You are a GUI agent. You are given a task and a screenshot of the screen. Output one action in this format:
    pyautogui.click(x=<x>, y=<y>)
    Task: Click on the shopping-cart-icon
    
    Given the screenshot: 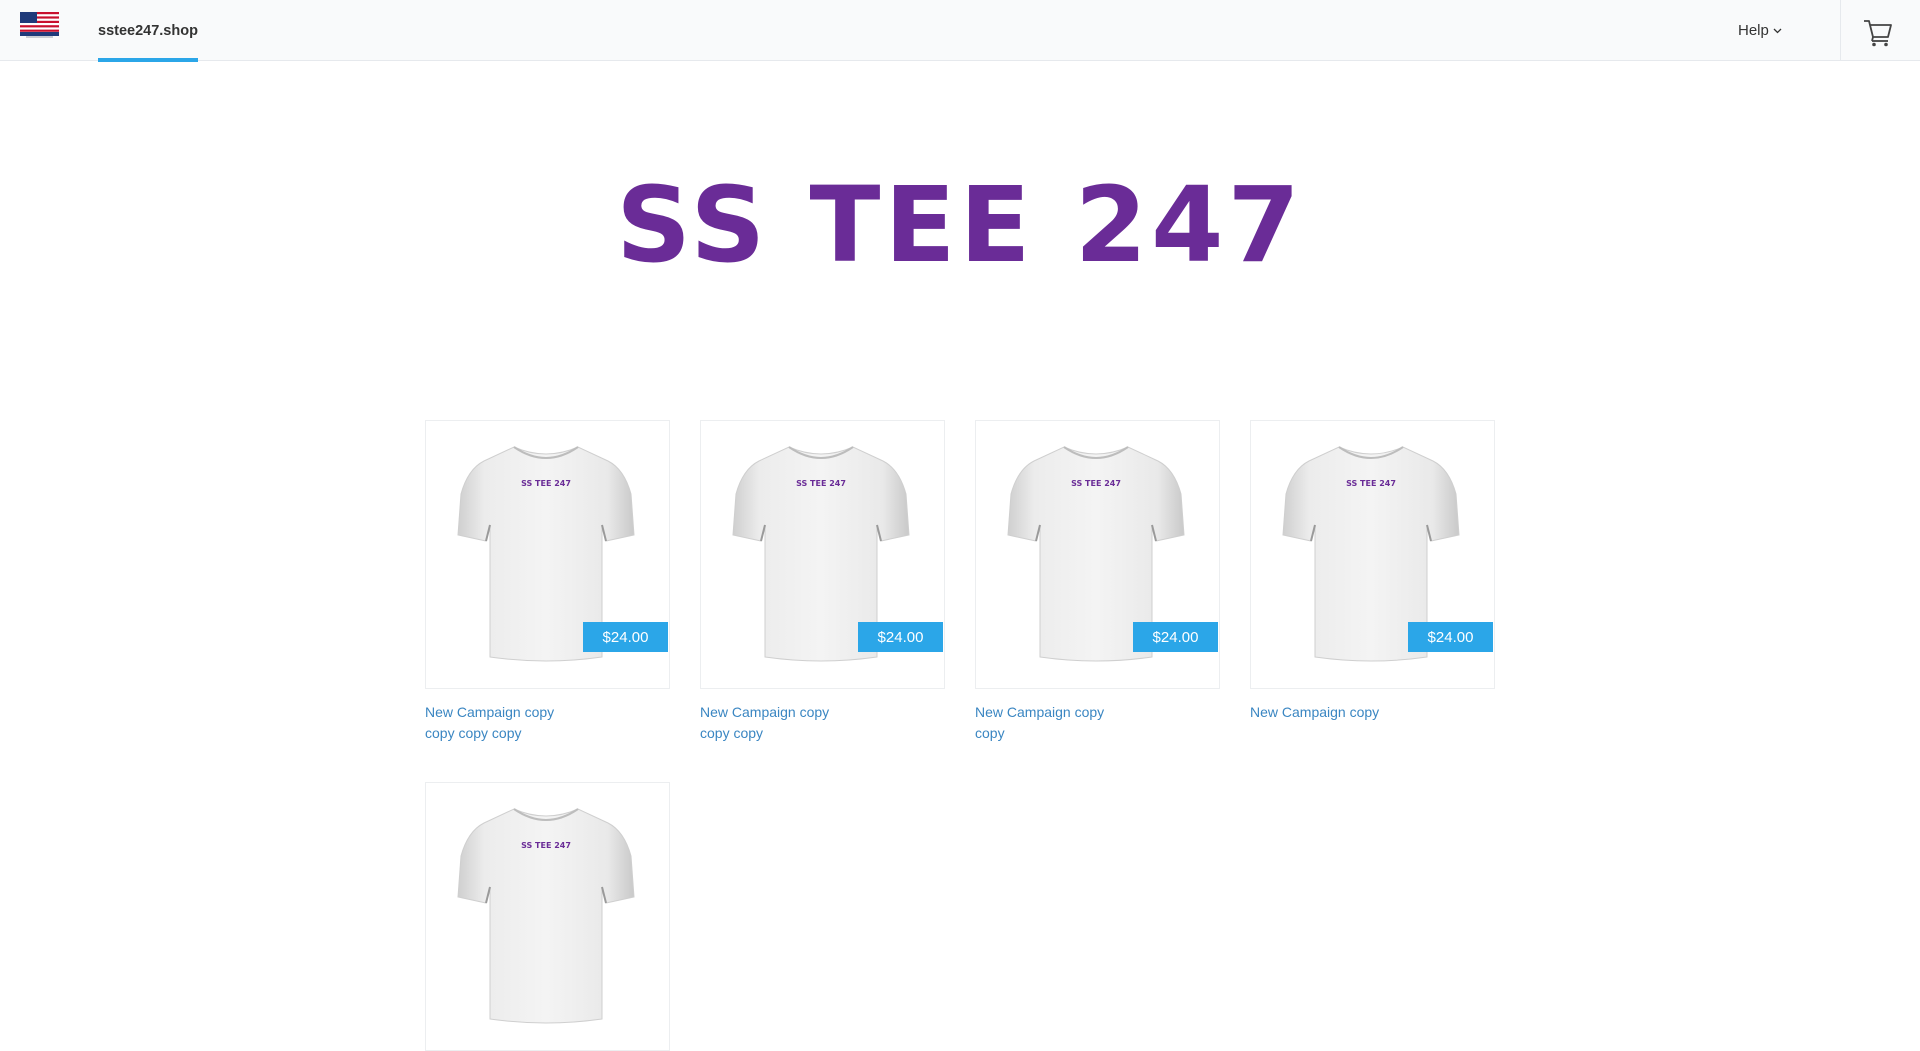 What is the action you would take?
    pyautogui.click(x=1878, y=32)
    